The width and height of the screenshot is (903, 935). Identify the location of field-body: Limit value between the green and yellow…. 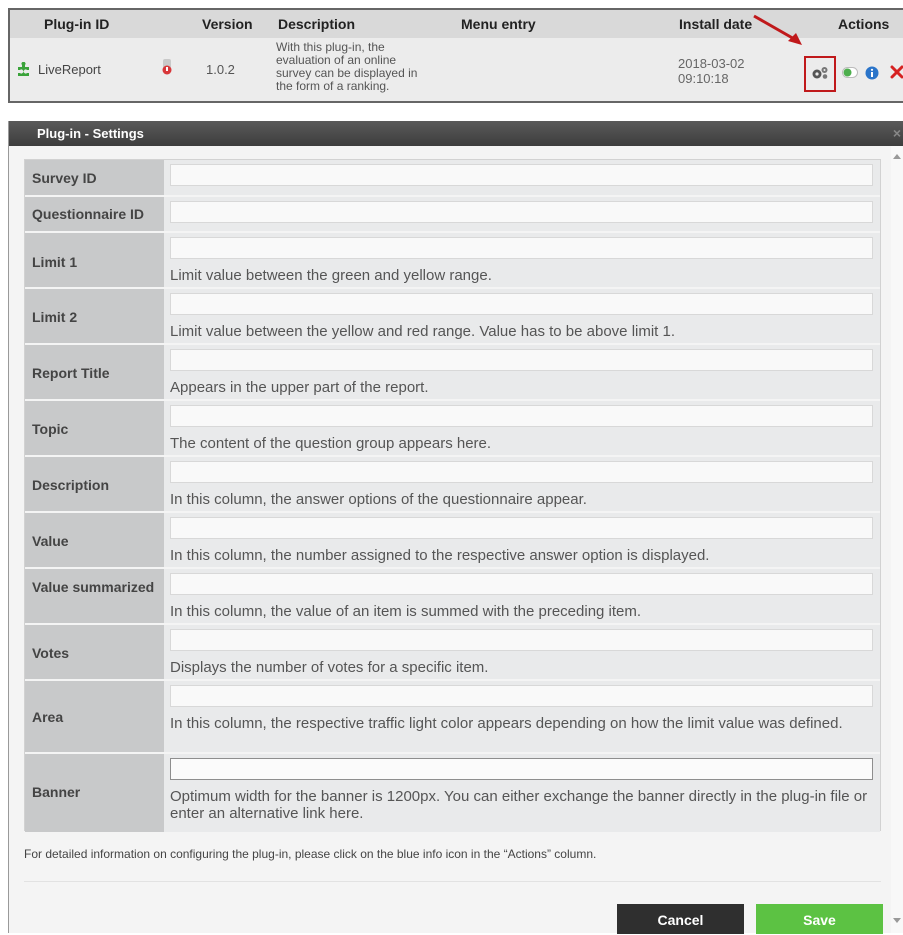
(522, 260).